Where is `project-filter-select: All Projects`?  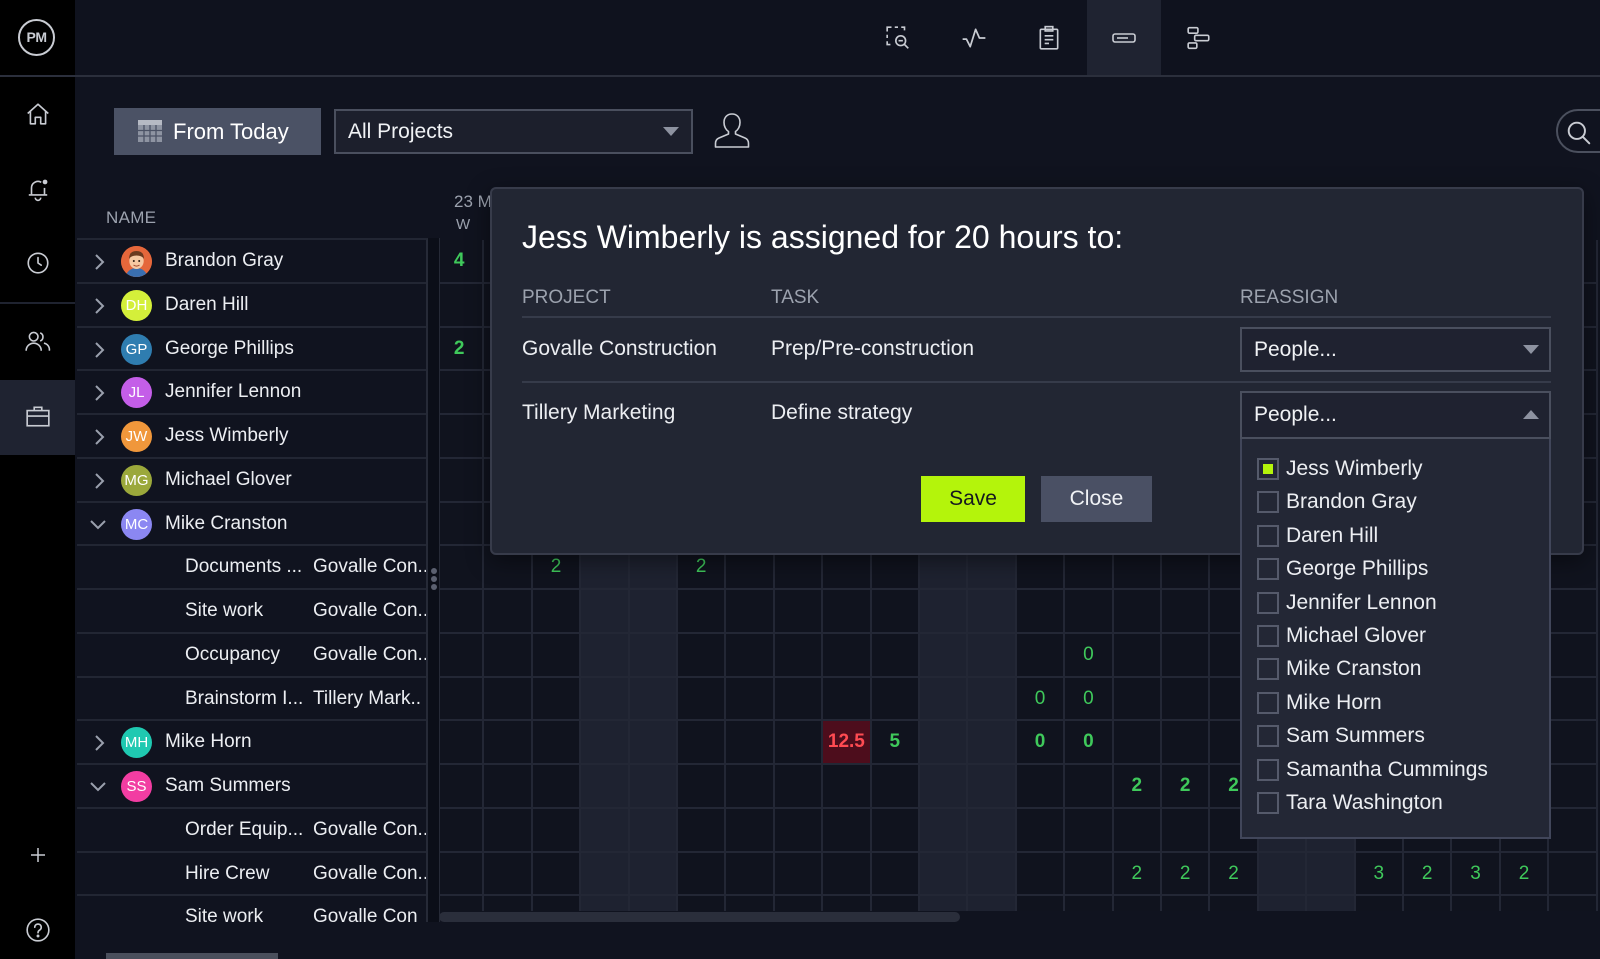 project-filter-select: All Projects is located at coordinates (513, 131).